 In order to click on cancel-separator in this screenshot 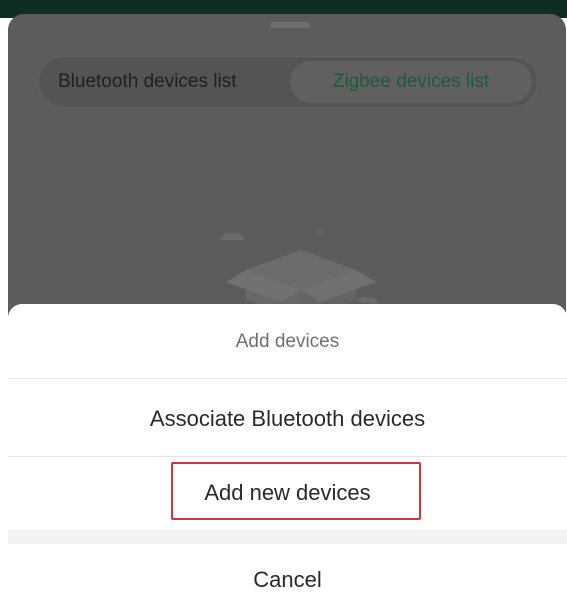, I will do `click(287, 537)`.